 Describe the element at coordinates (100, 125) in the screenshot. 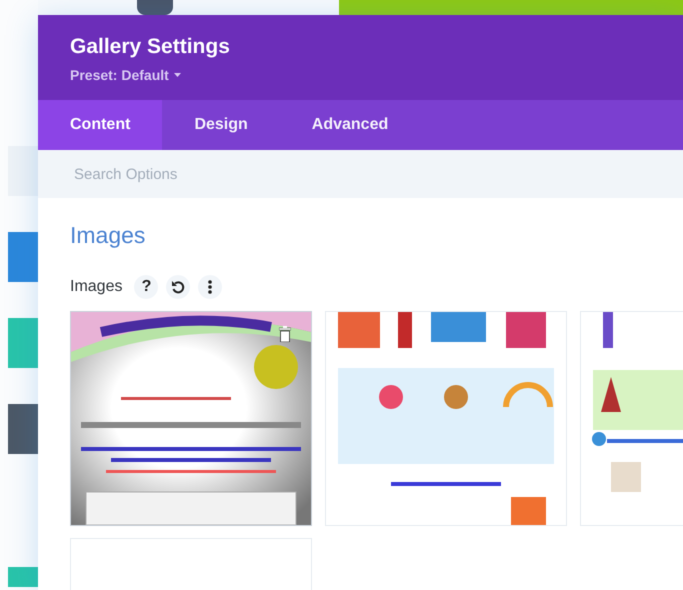

I see `tab: Content` at that location.